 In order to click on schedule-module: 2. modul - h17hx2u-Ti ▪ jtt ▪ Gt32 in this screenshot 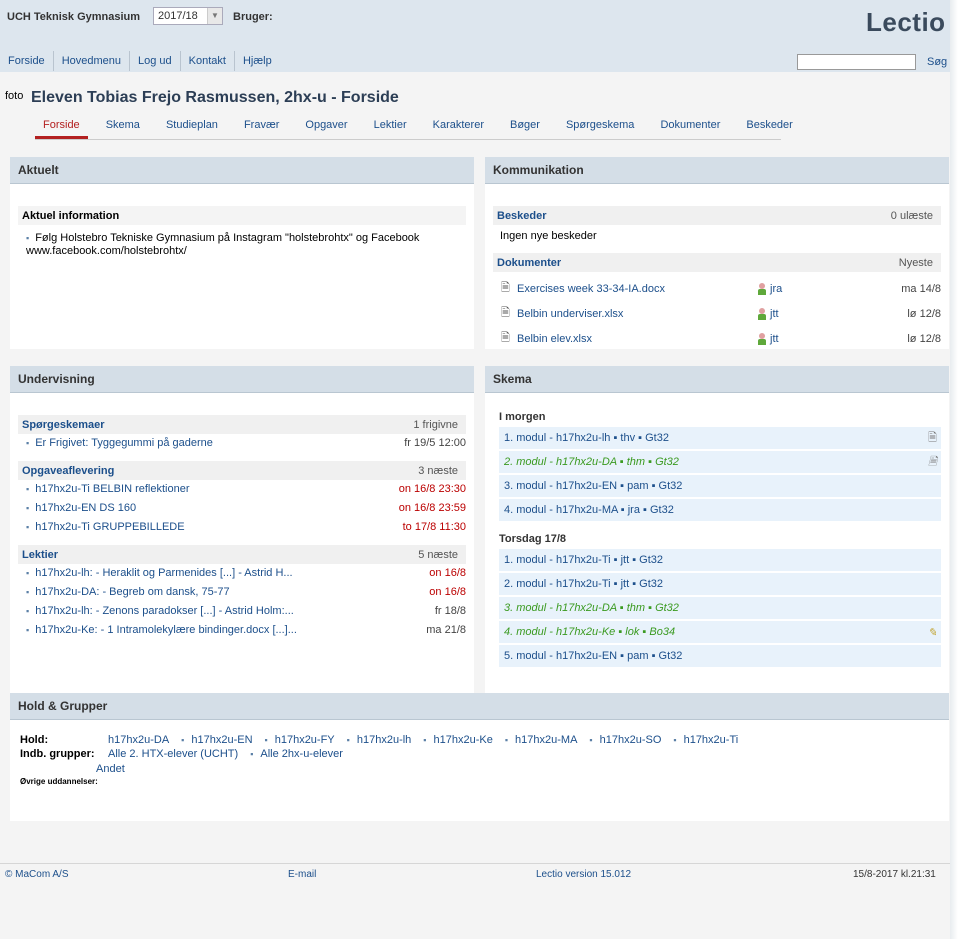, I will do `click(720, 584)`.